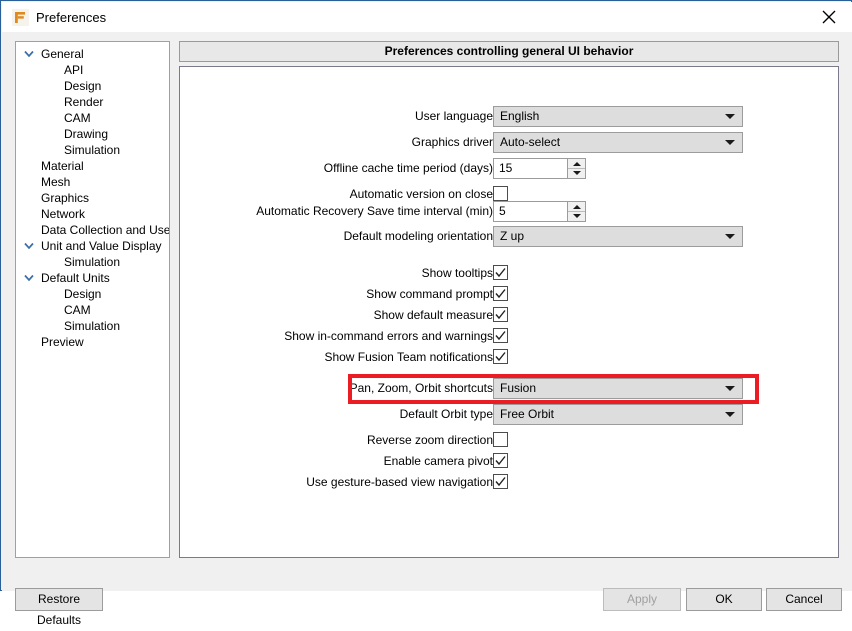 The height and width of the screenshot is (631, 852). I want to click on sidebar-item-unit-and-value-display: Unit and Value Display, so click(92, 246).